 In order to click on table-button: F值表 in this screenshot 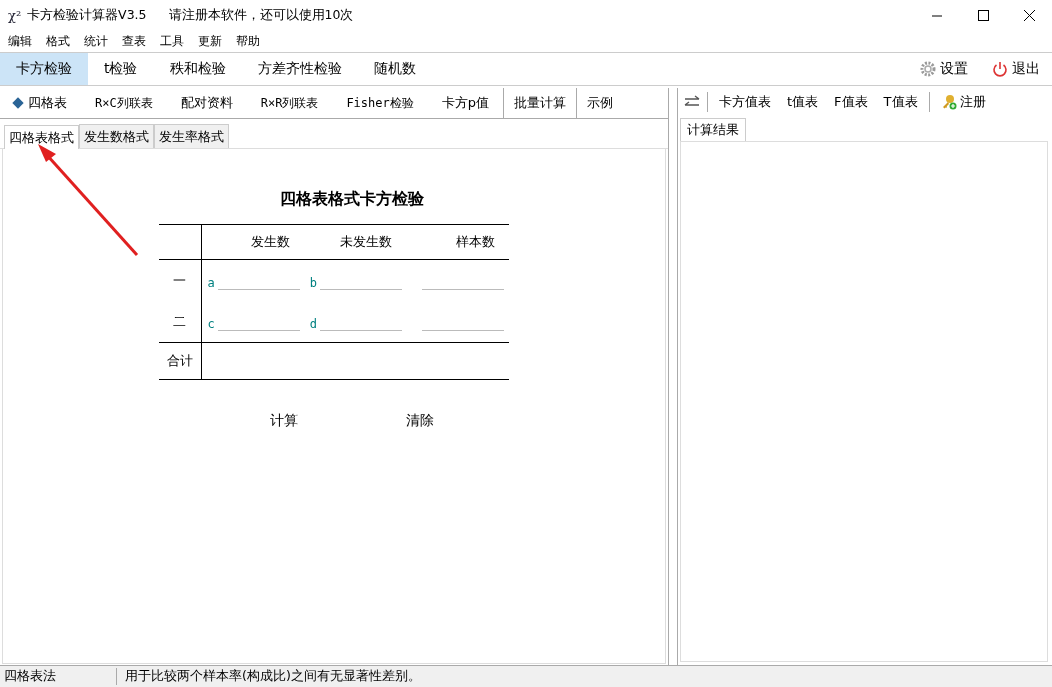, I will do `click(851, 102)`.